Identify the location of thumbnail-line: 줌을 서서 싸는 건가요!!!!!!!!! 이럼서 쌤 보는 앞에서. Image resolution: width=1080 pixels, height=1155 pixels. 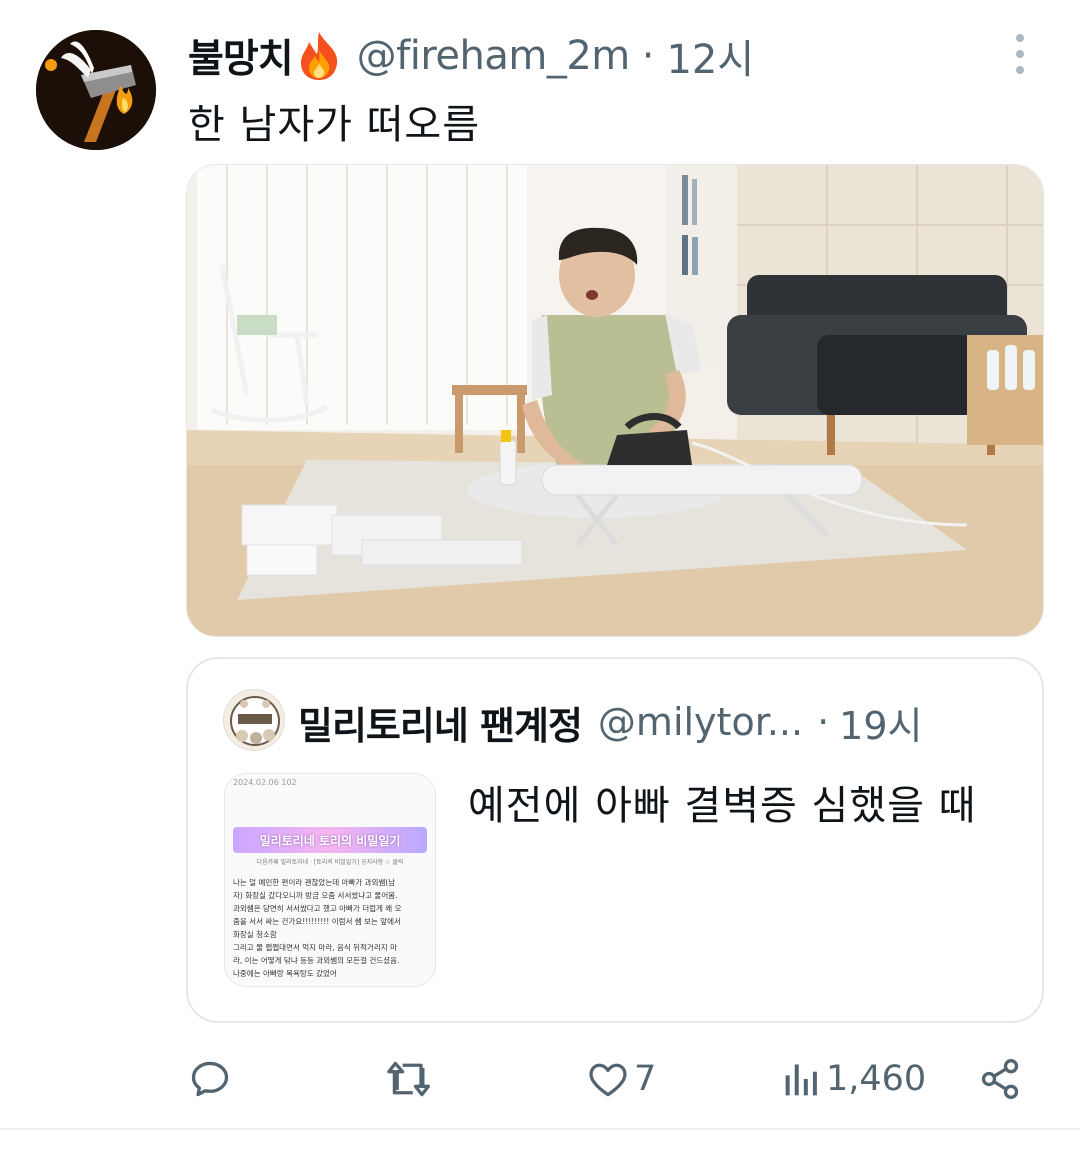
(317, 921).